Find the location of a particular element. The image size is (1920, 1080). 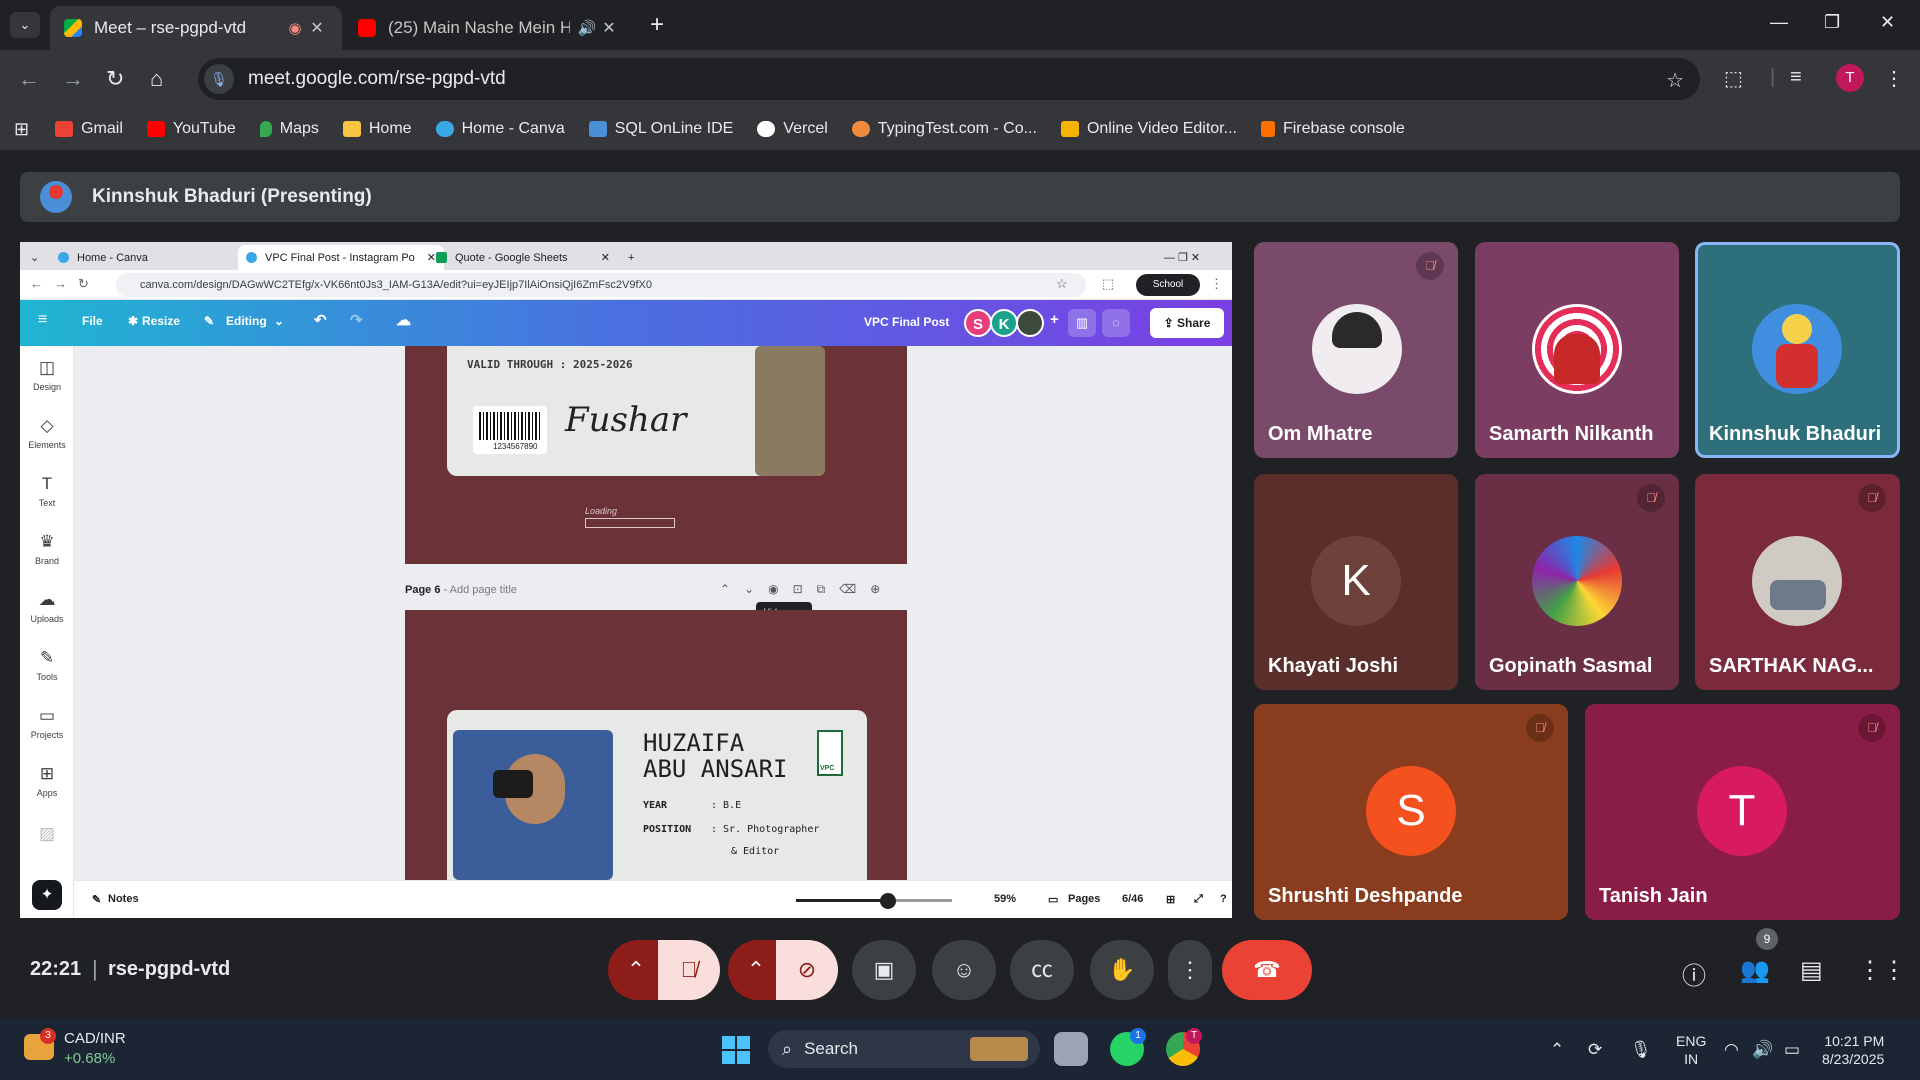

taskbar-search: ⌕ Search is located at coordinates (904, 1049).